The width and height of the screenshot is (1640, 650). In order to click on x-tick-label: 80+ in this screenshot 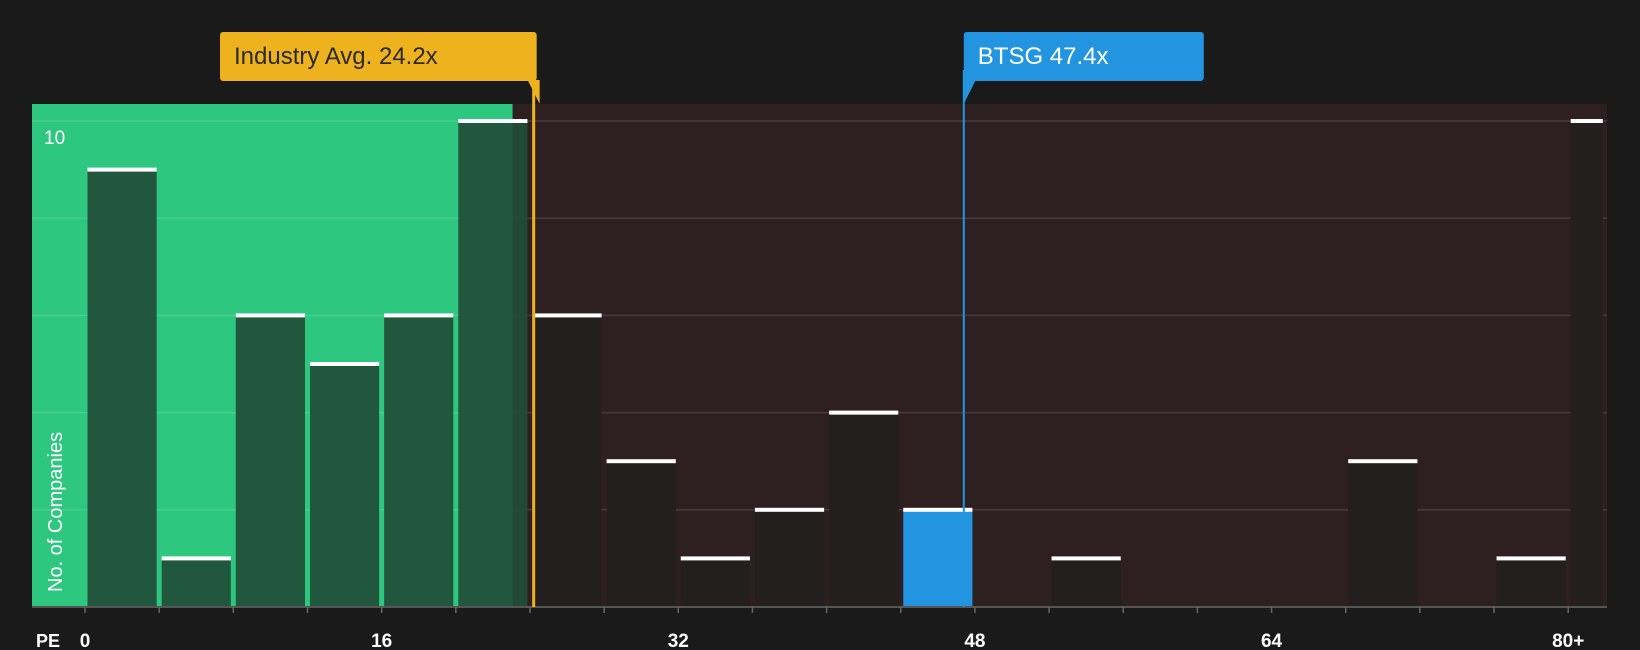, I will do `click(1568, 640)`.